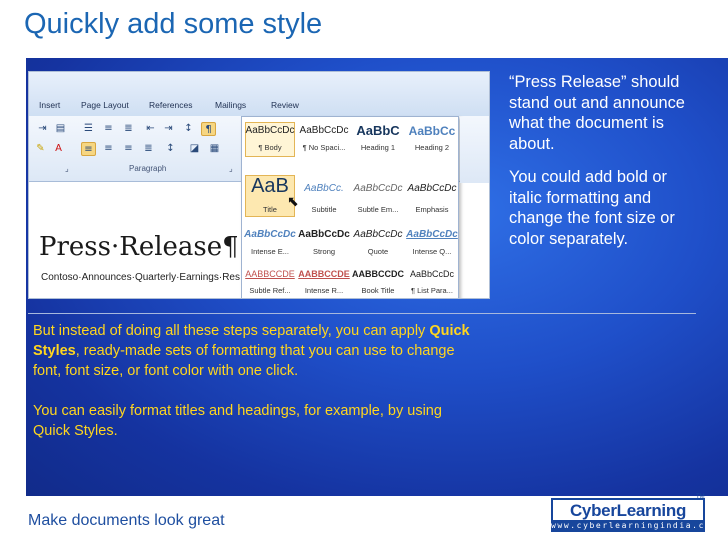 This screenshot has width=728, height=546. What do you see at coordinates (324, 197) in the screenshot?
I see `style-subtitle: AaBbCc. Subtitle` at bounding box center [324, 197].